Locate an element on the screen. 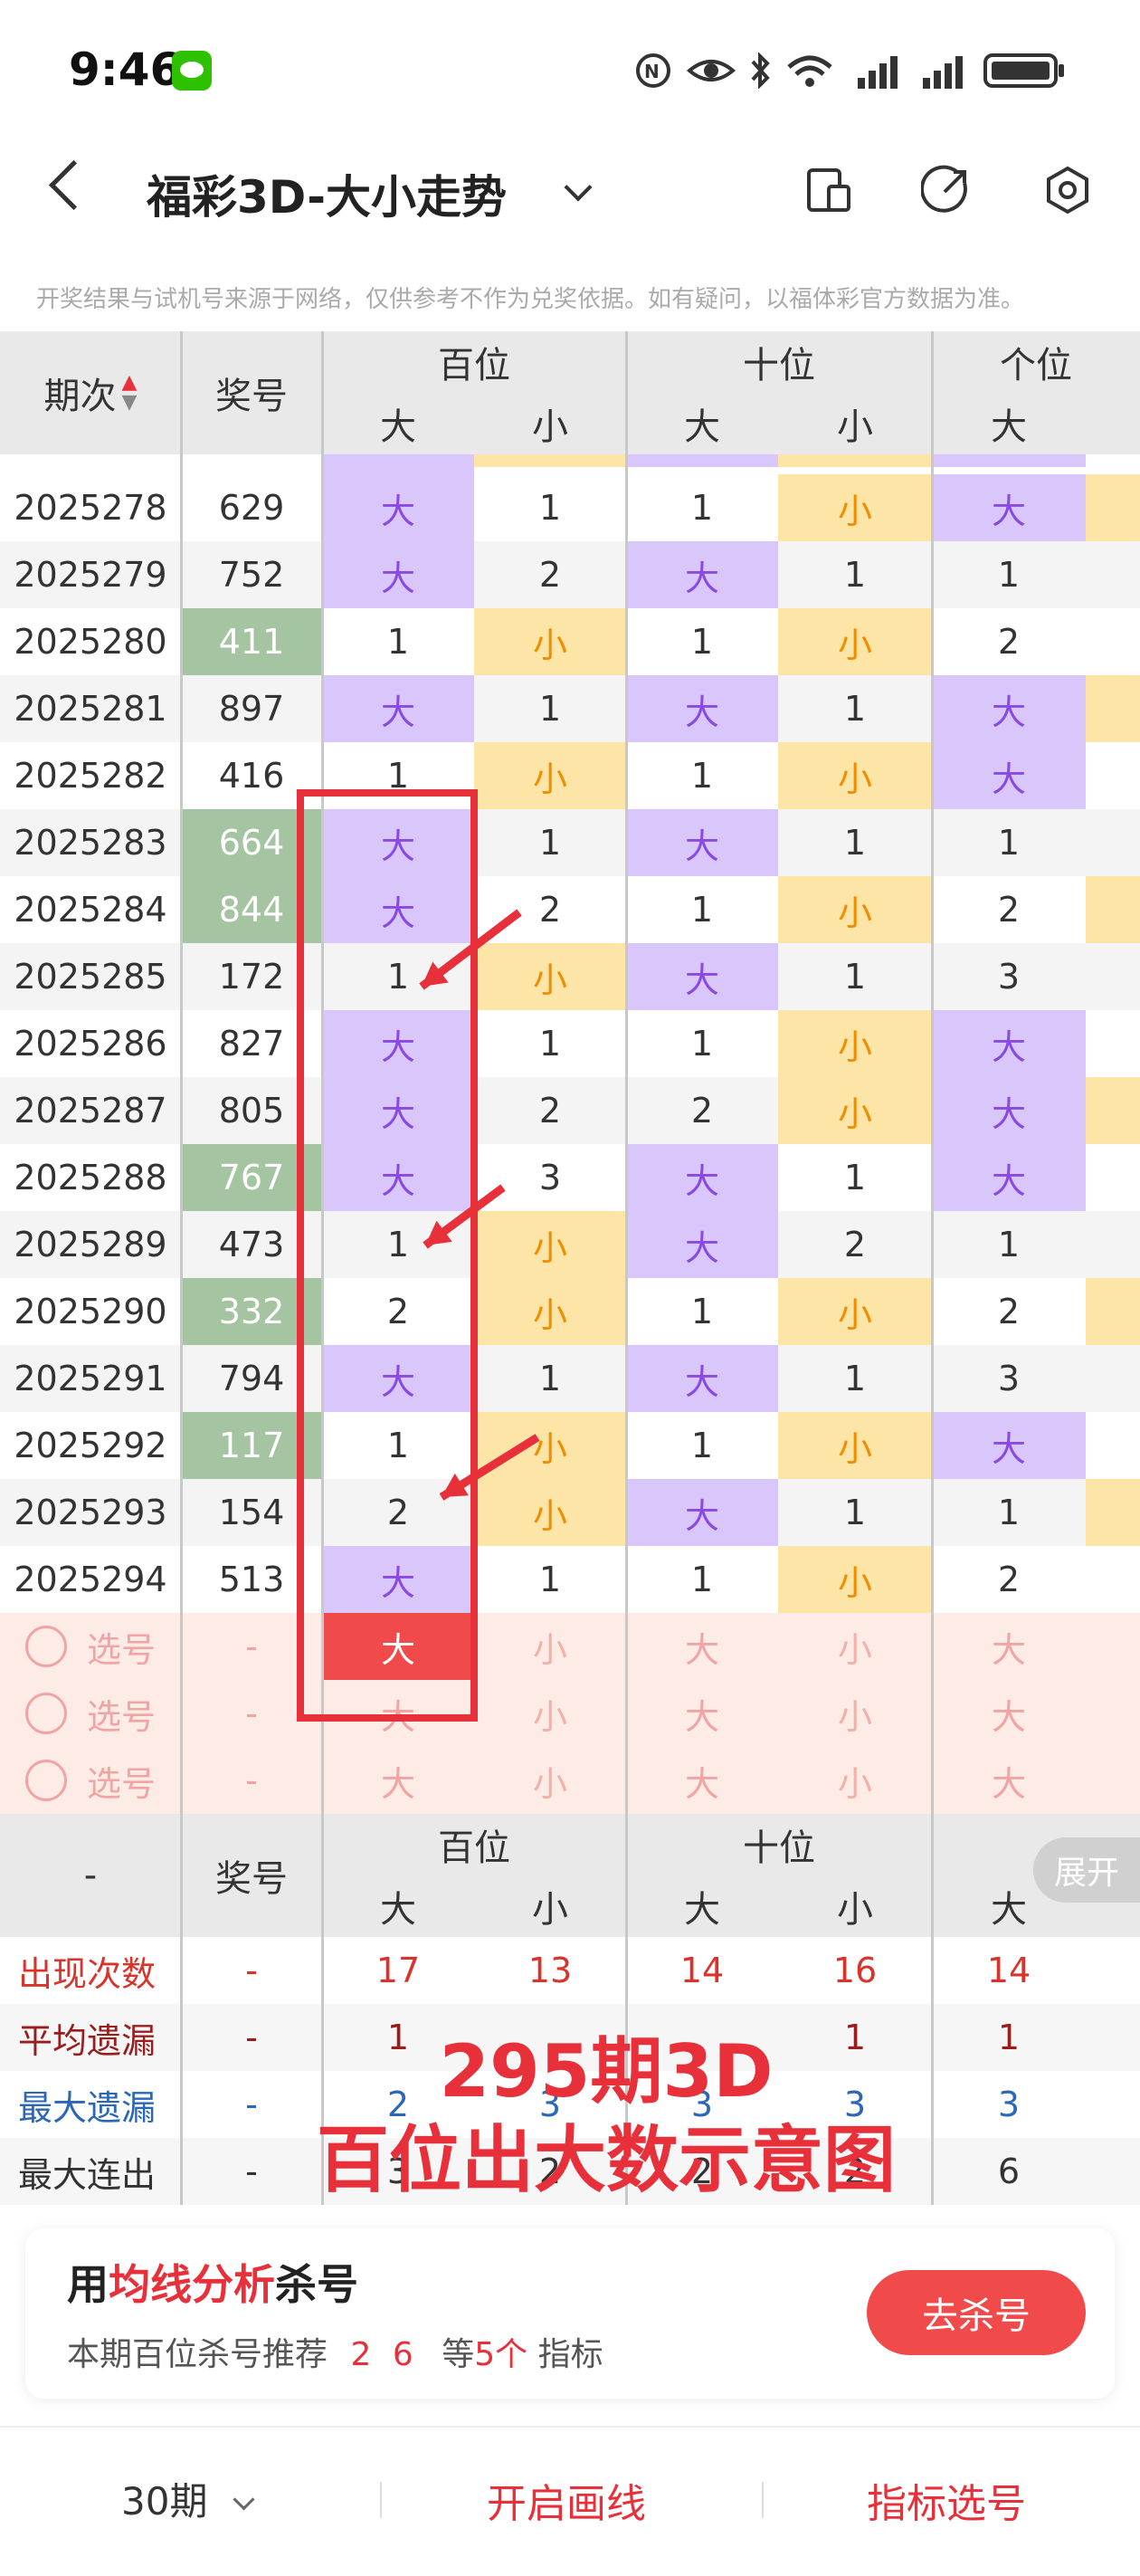  settings-icon is located at coordinates (1067, 190).